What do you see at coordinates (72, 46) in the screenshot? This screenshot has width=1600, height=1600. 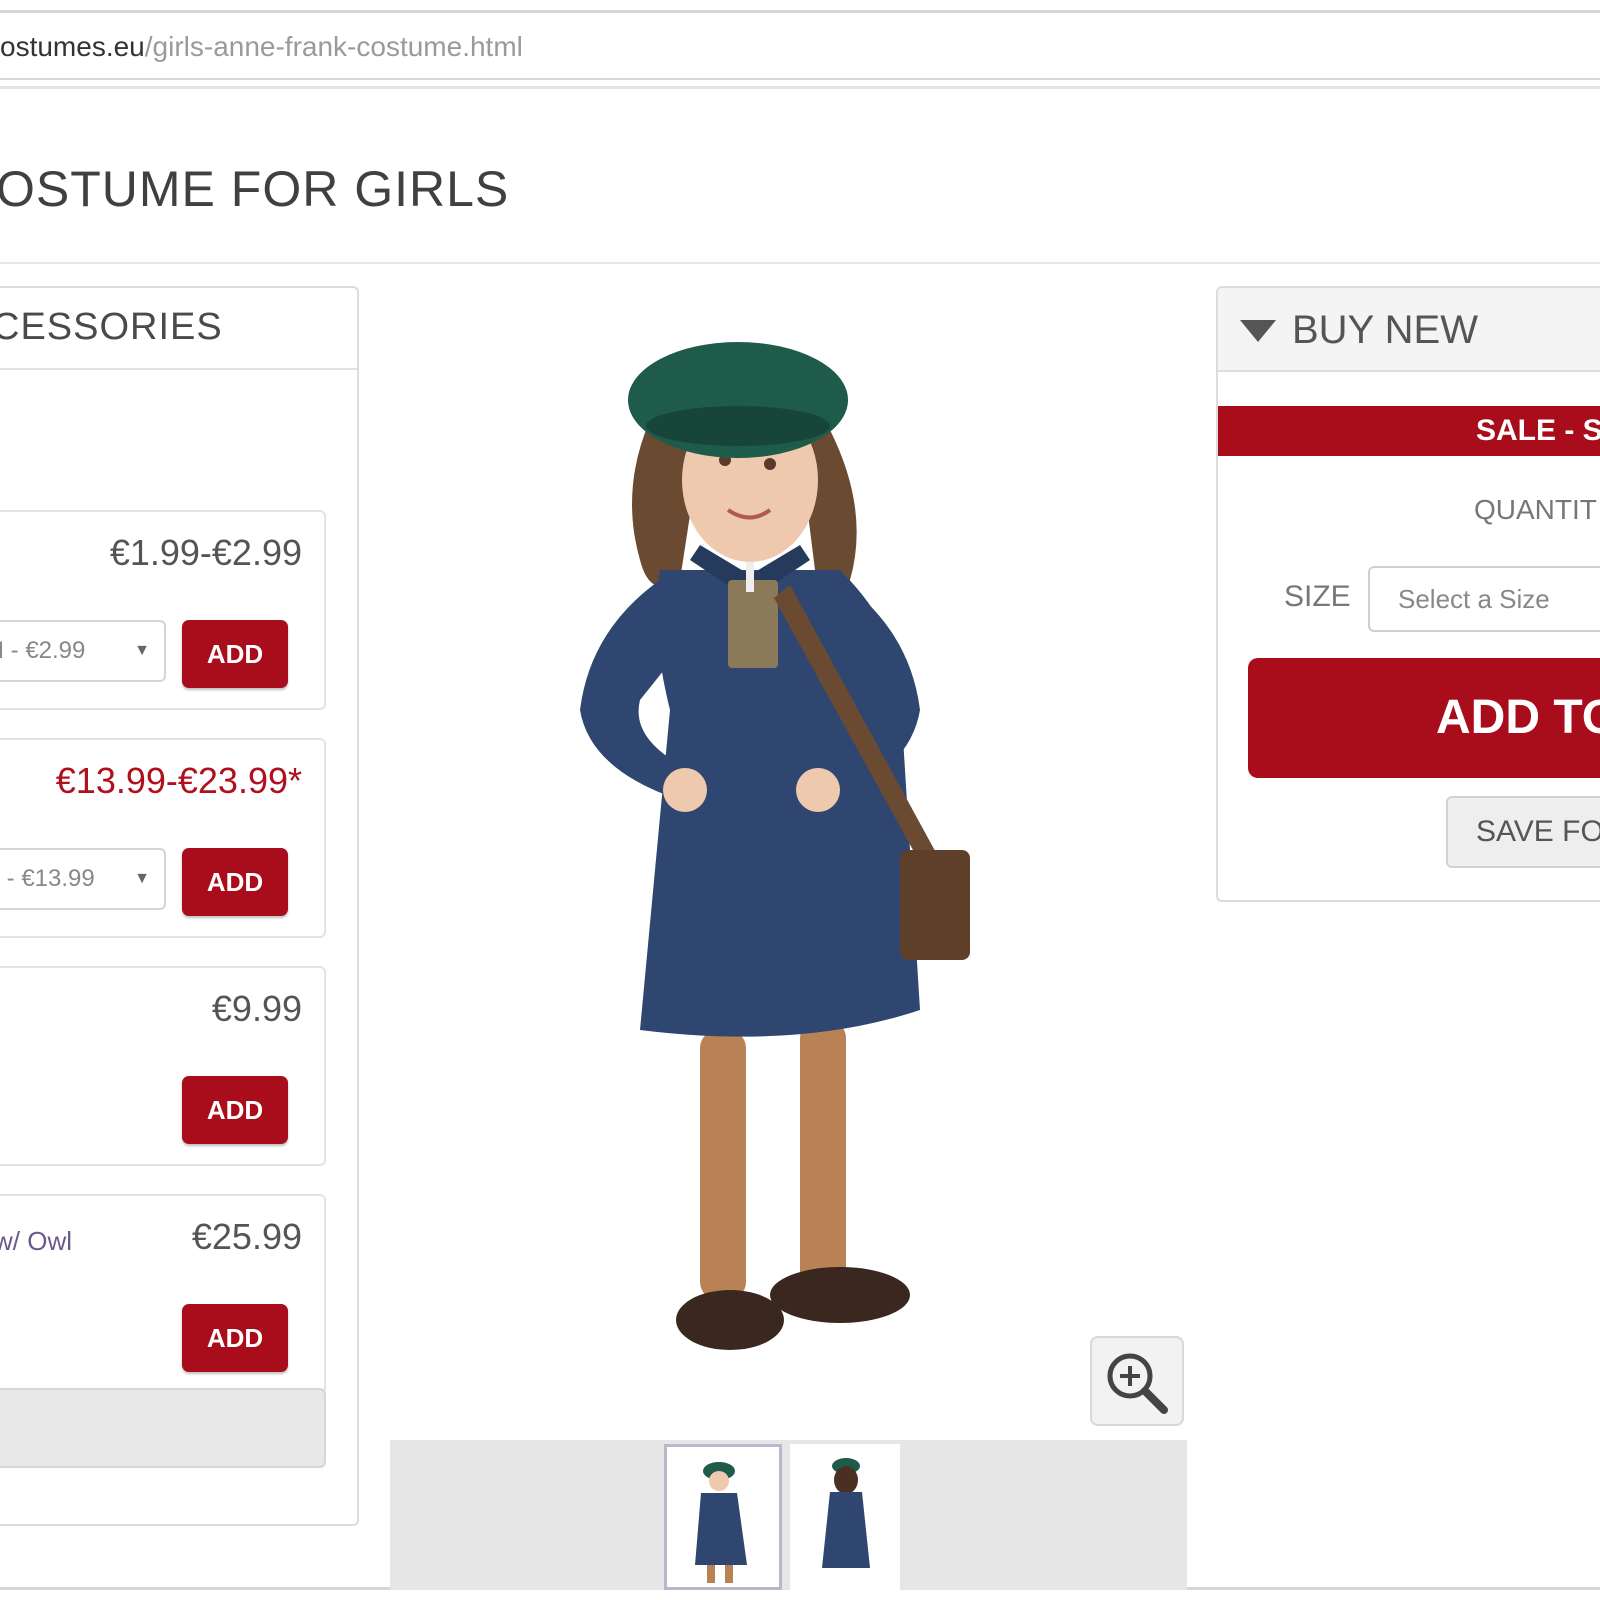 I see `url-host: ostumes.eu` at bounding box center [72, 46].